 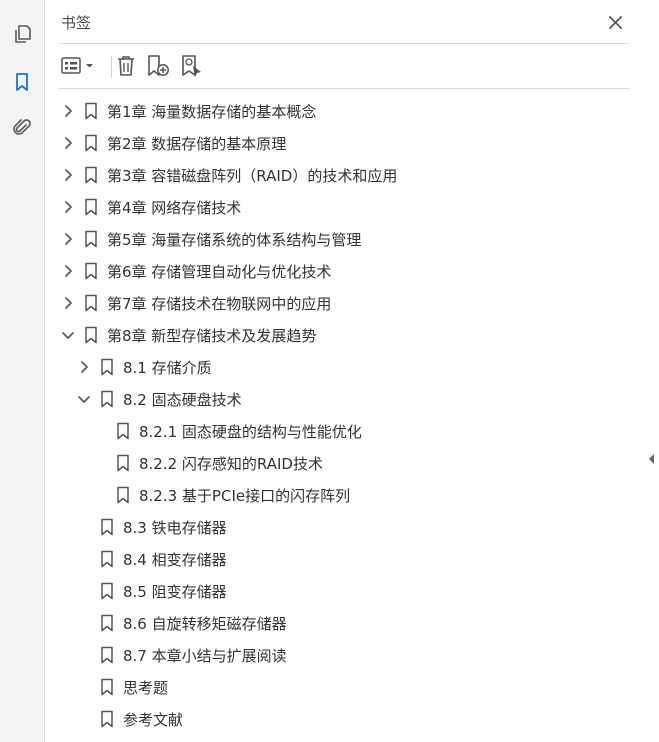 I want to click on bookmark-toolbar, so click(x=344, y=67).